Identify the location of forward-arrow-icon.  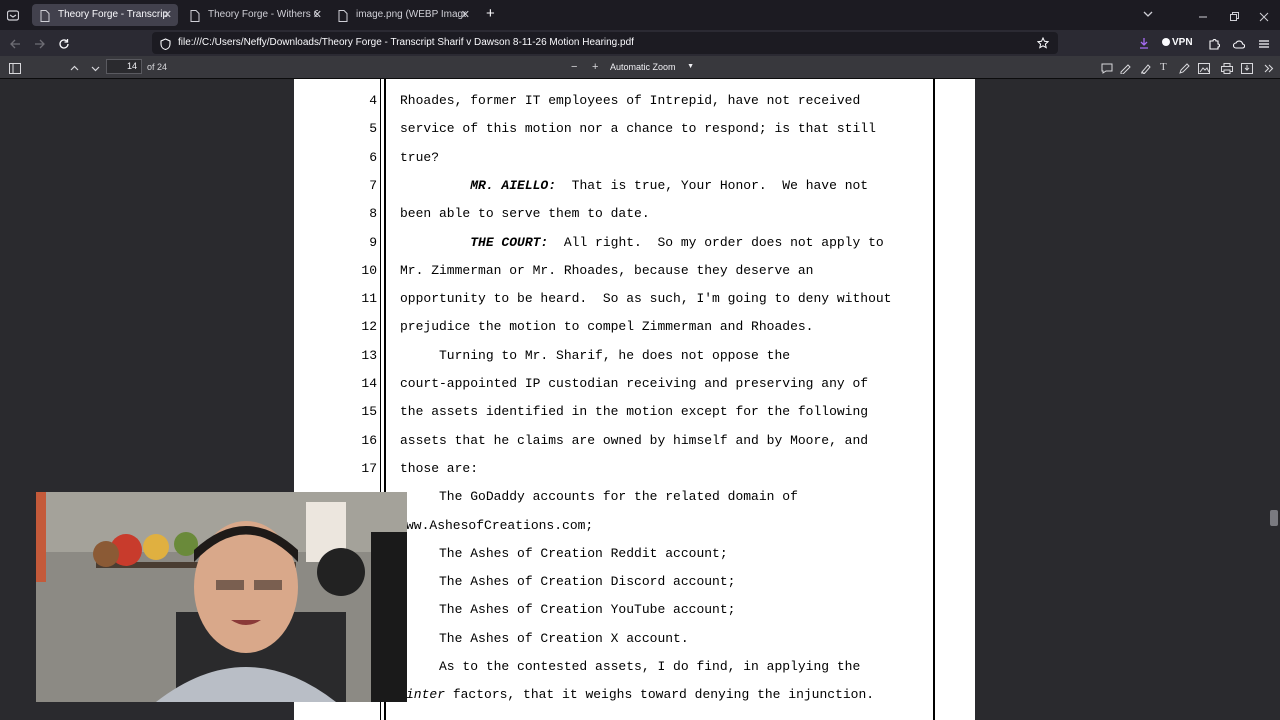
(40, 46).